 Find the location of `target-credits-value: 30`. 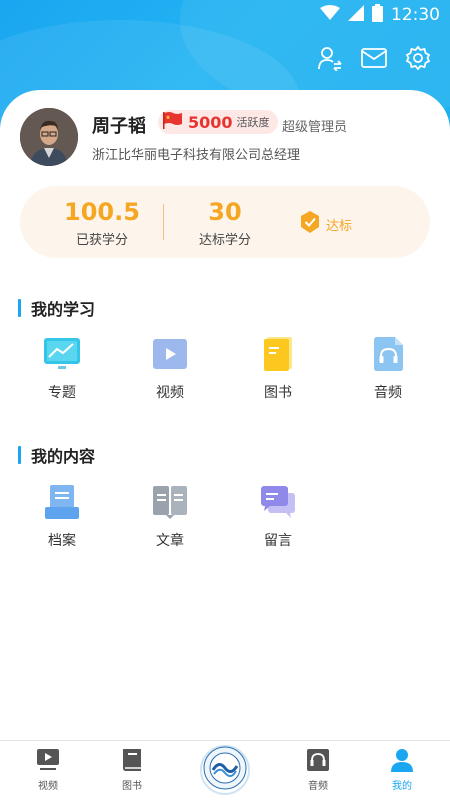

target-credits-value: 30 is located at coordinates (225, 212).